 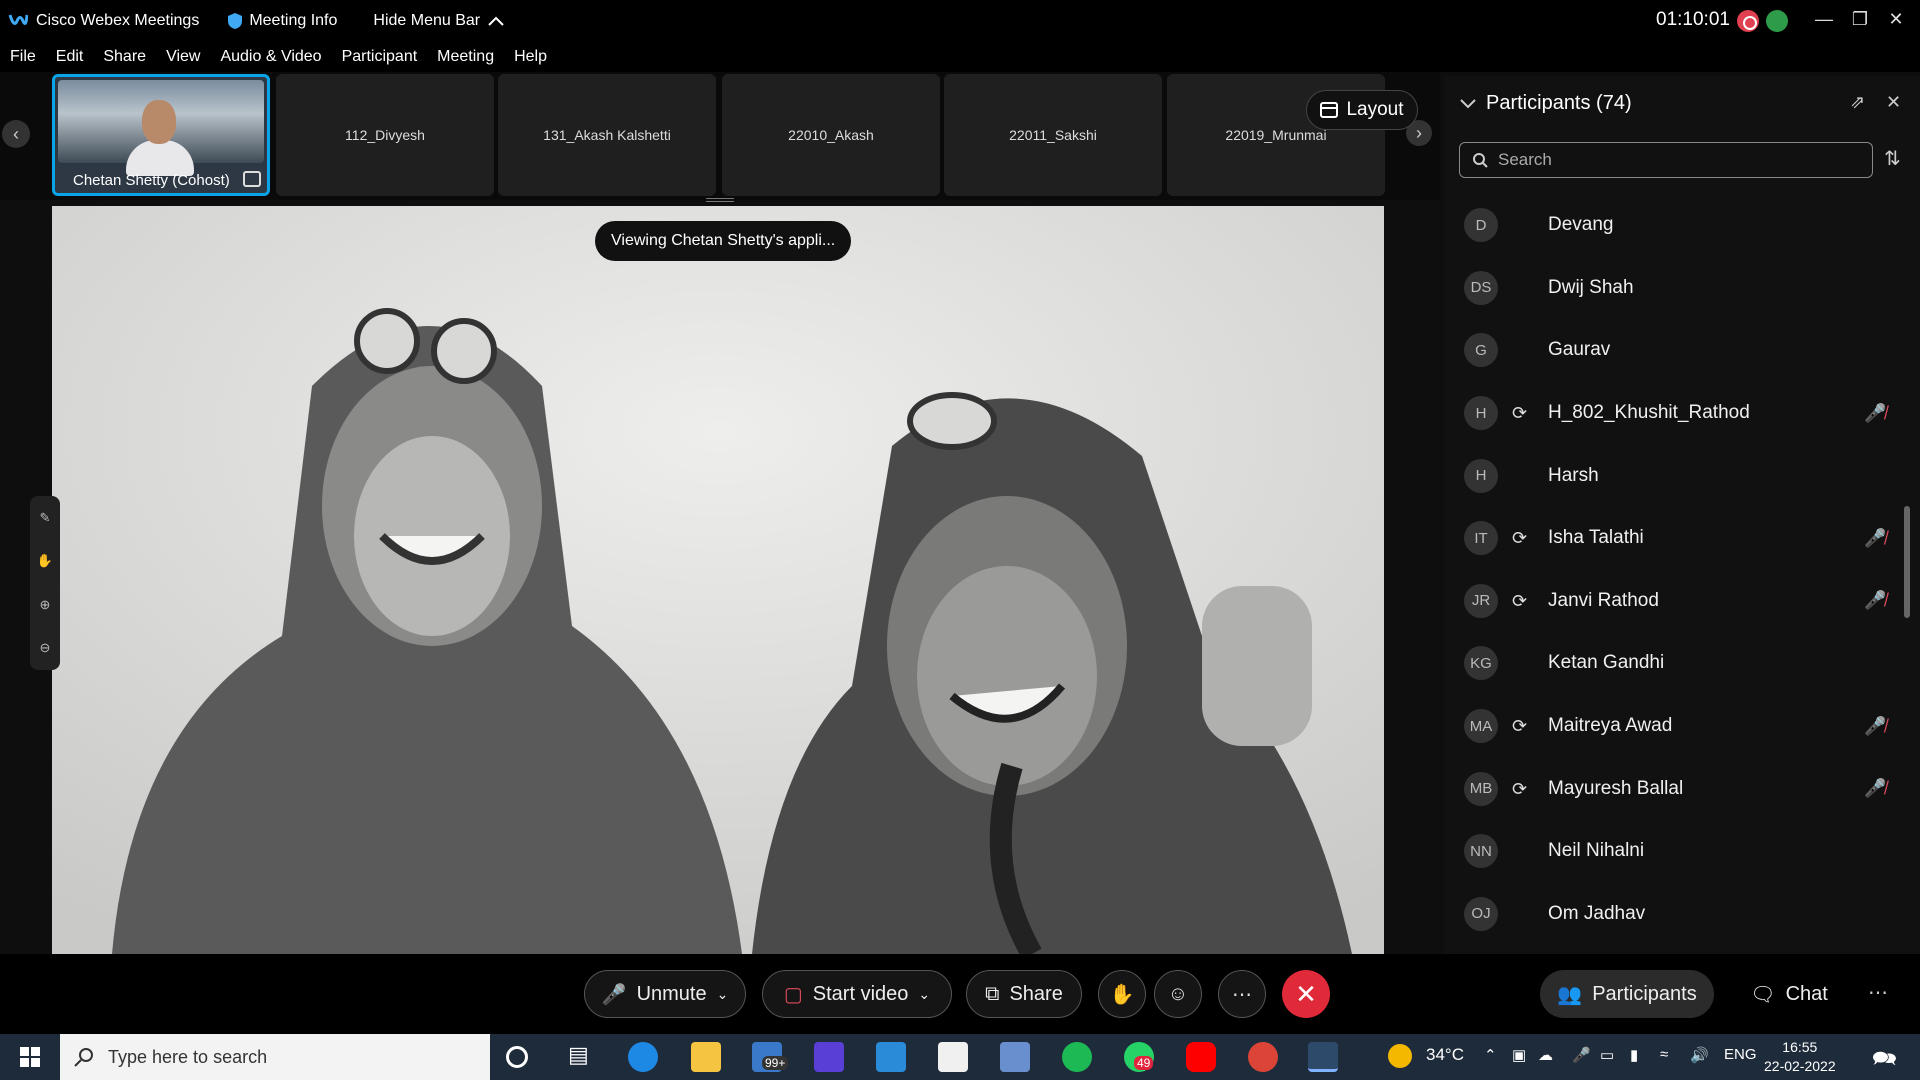 What do you see at coordinates (270, 57) in the screenshot?
I see `menu-audio-video: Audio & Video` at bounding box center [270, 57].